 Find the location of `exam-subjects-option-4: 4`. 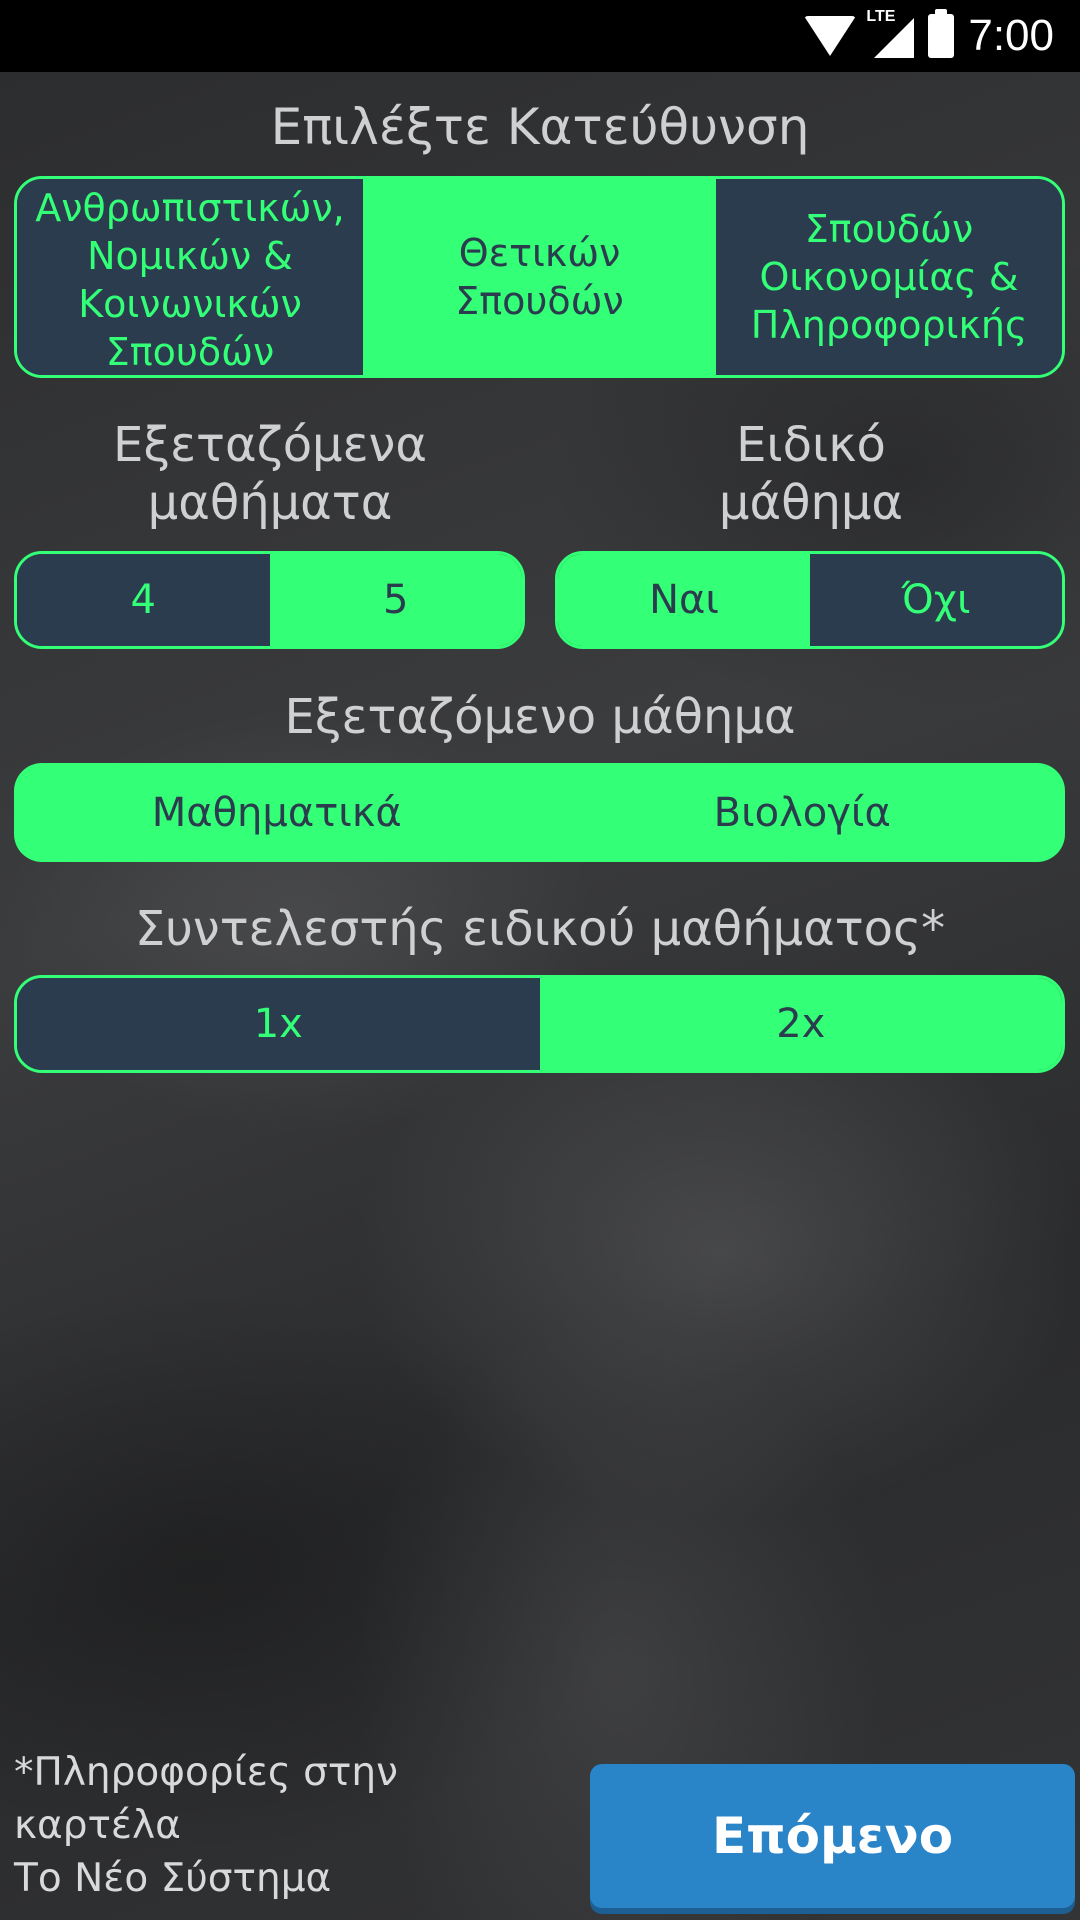

exam-subjects-option-4: 4 is located at coordinates (143, 600).